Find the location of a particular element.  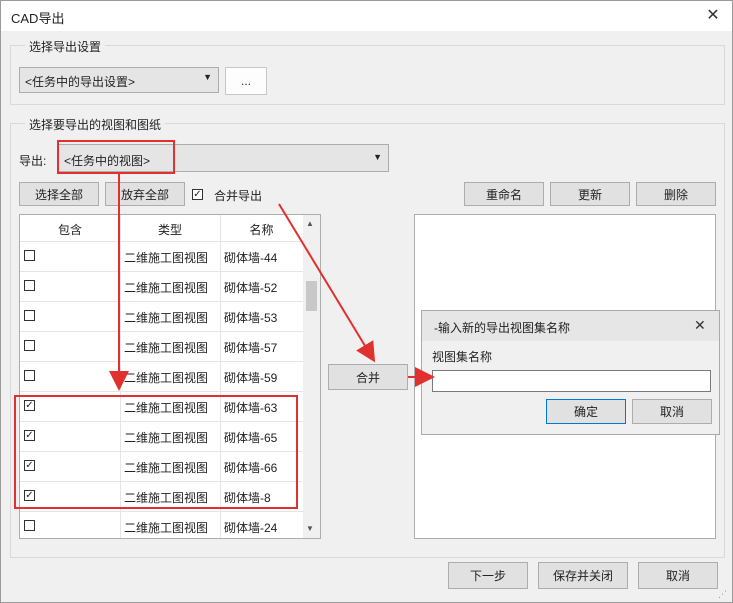

dialog-title-bar: -输入新的导出视图集名称 ✕ is located at coordinates (570, 326).